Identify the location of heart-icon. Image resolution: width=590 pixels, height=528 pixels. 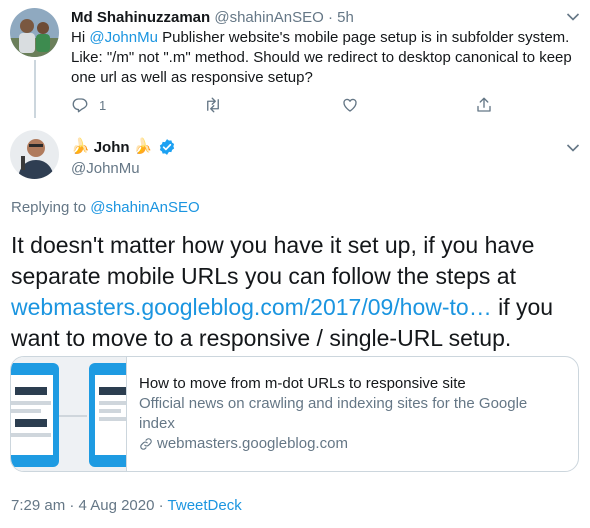
(350, 105).